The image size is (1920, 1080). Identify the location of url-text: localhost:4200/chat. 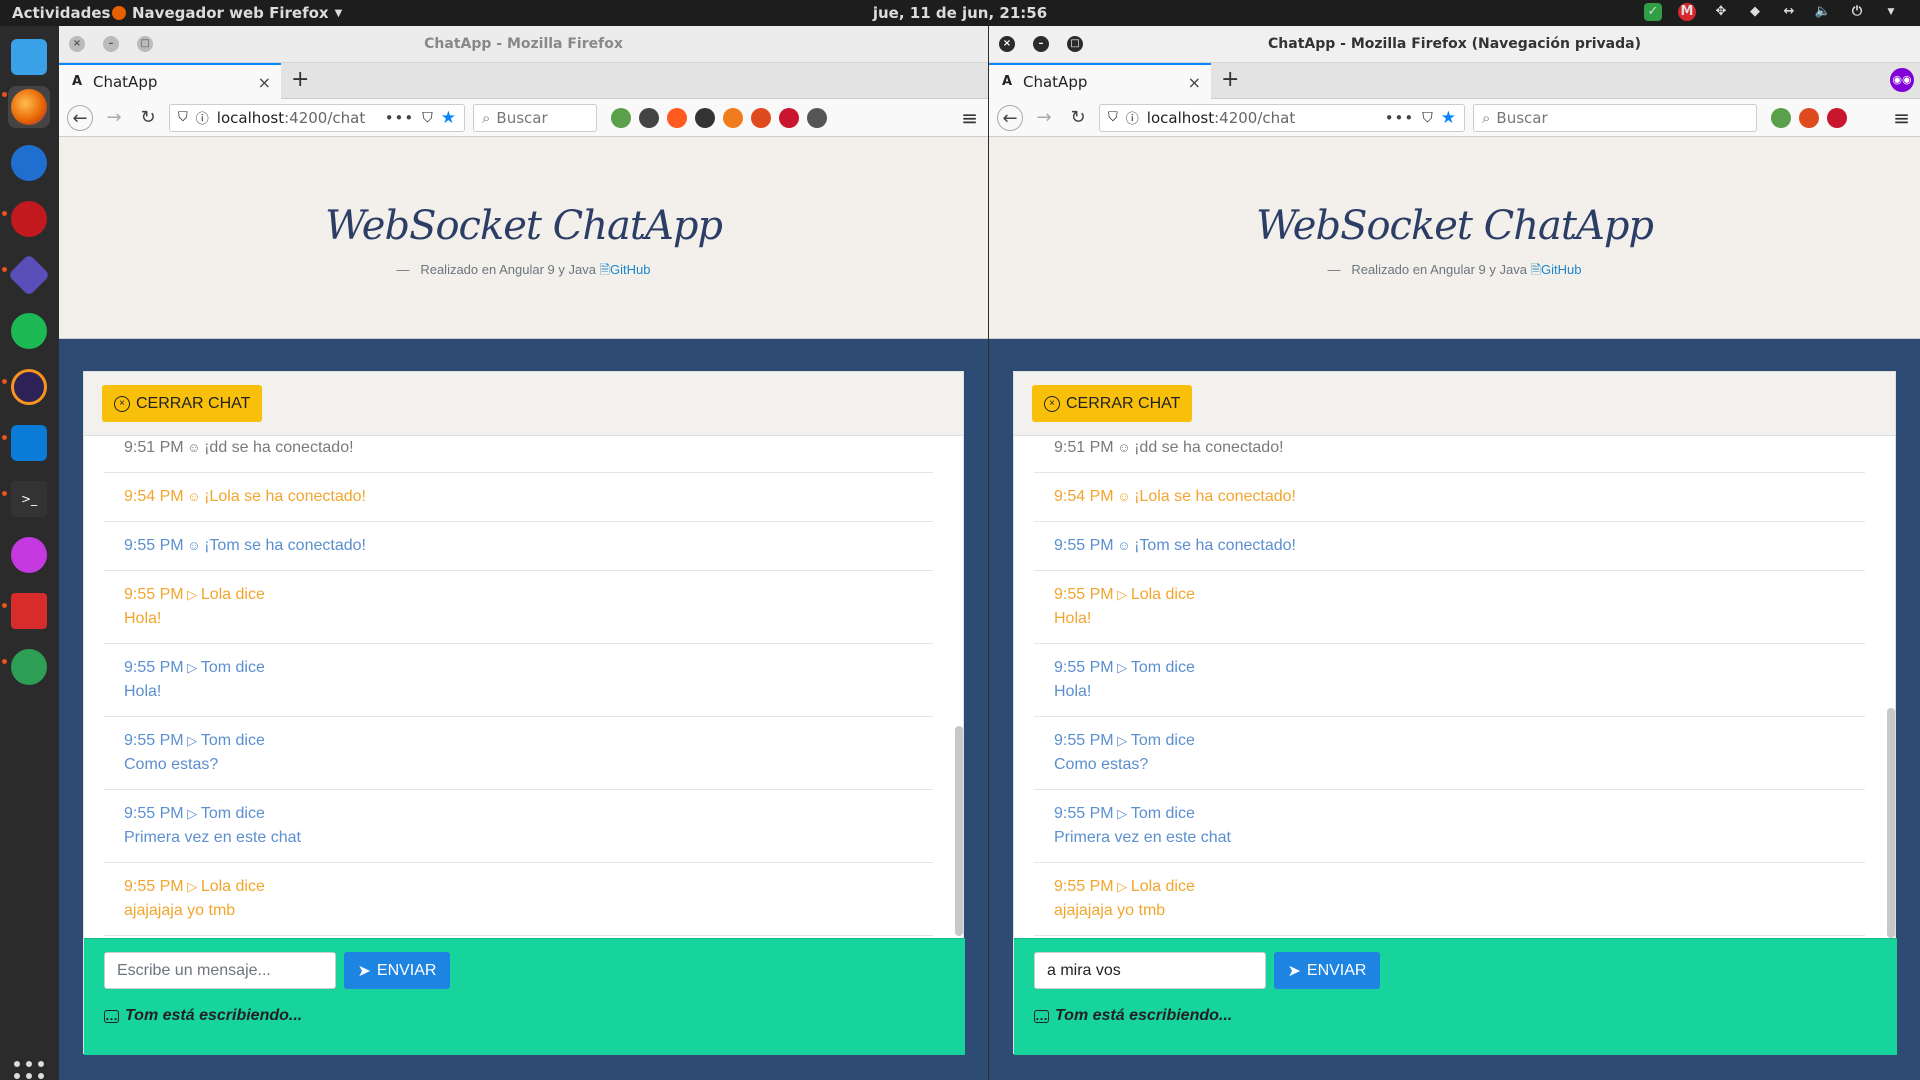
(291, 118).